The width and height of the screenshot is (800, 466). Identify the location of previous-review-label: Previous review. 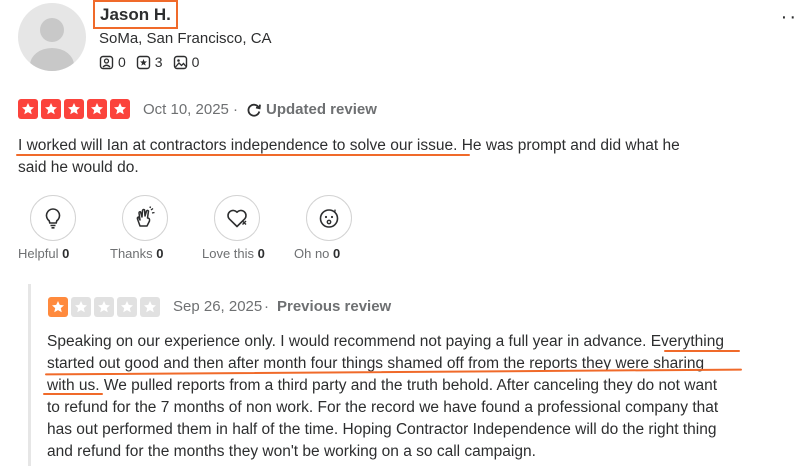
(334, 306).